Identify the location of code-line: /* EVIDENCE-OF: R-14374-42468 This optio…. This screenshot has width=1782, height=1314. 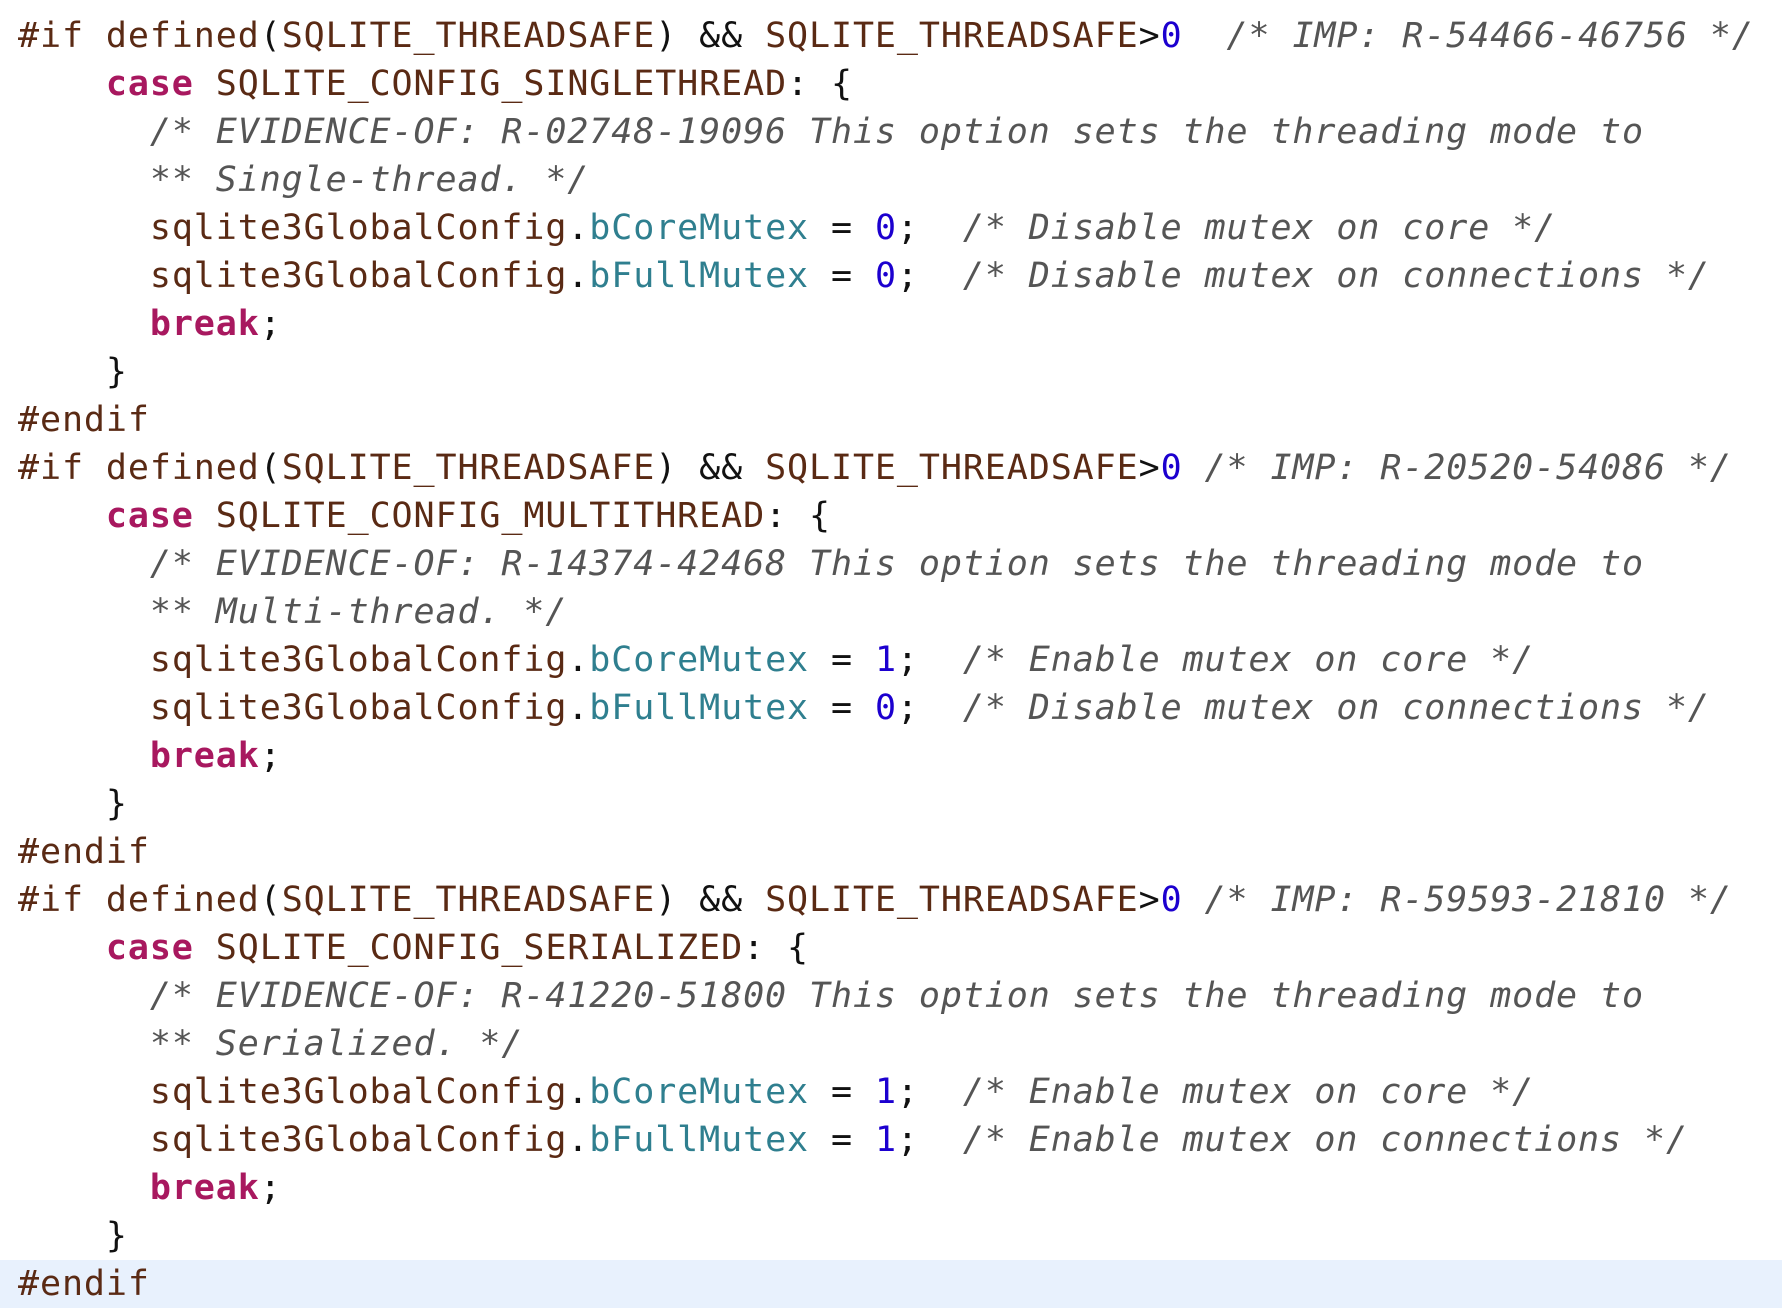
(891, 564).